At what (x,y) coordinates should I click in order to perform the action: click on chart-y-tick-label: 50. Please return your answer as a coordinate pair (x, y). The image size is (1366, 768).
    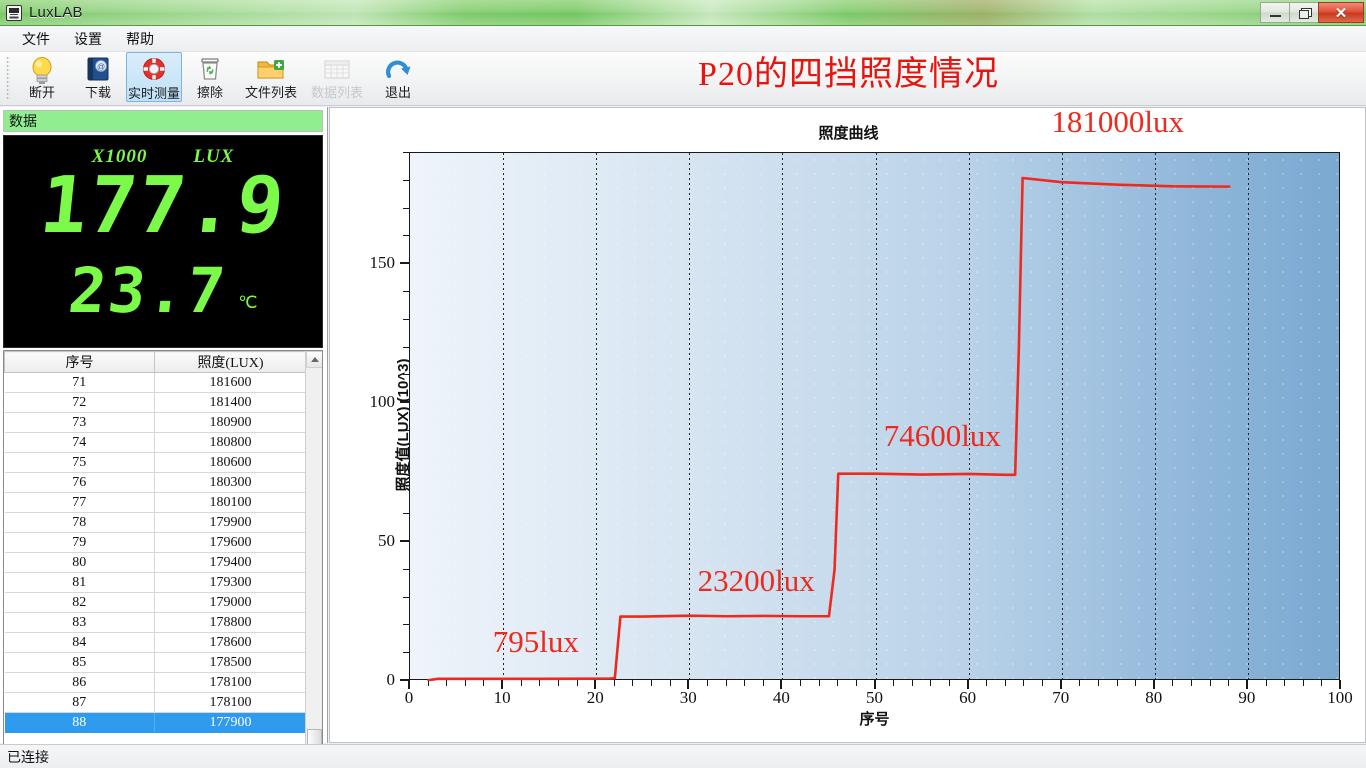
    Looking at the image, I should click on (386, 541).